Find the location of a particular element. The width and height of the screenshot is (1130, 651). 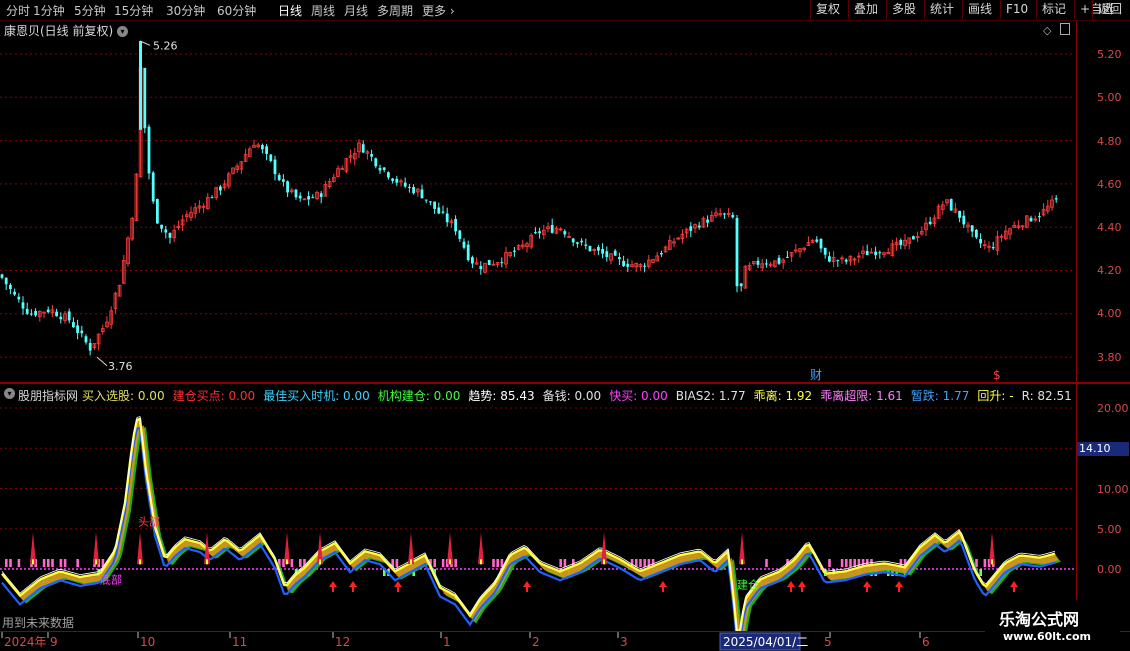

price-axis: 5.20 5.00 4.80 4.60 4.40 4.20 4.00 3.80 is located at coordinates (1103, 201).